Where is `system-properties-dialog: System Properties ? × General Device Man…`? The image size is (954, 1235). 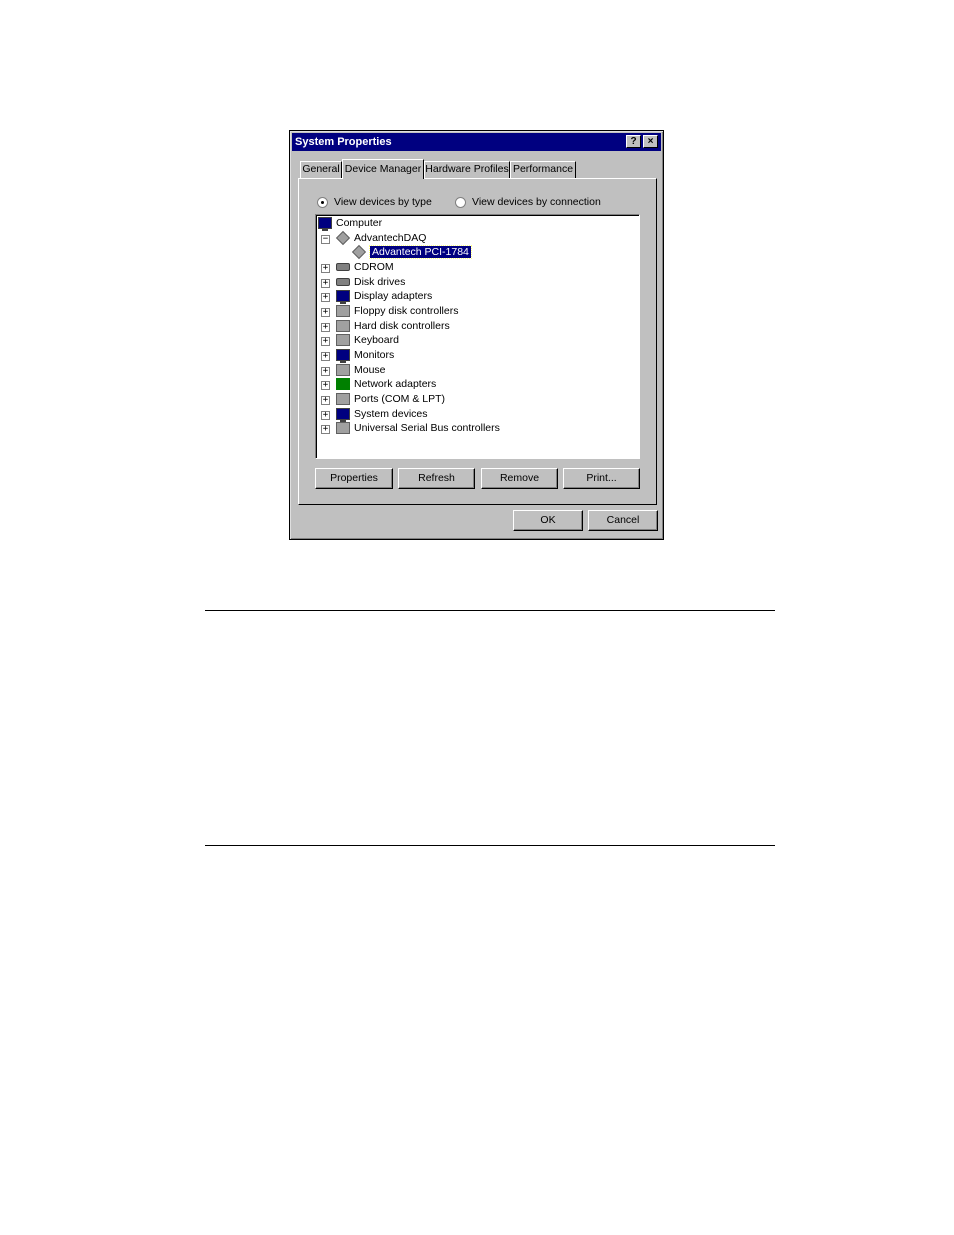 system-properties-dialog: System Properties ? × General Device Man… is located at coordinates (476, 335).